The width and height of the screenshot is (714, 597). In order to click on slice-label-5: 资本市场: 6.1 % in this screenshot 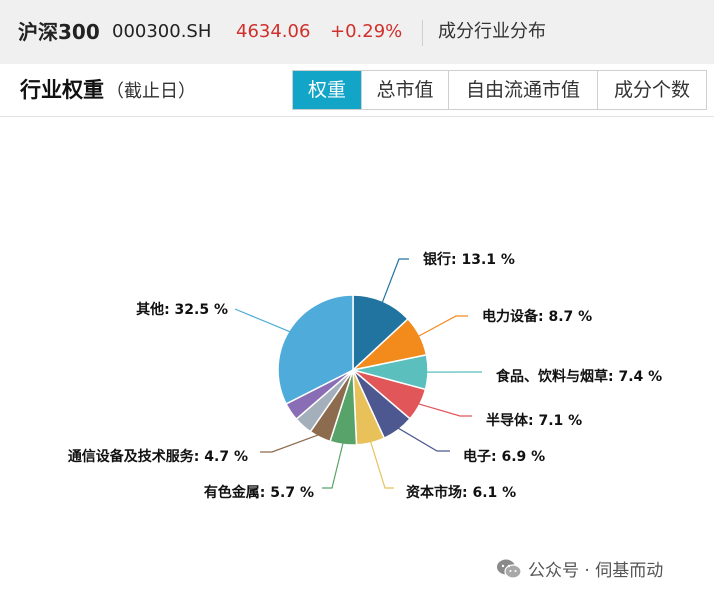, I will do `click(461, 492)`.